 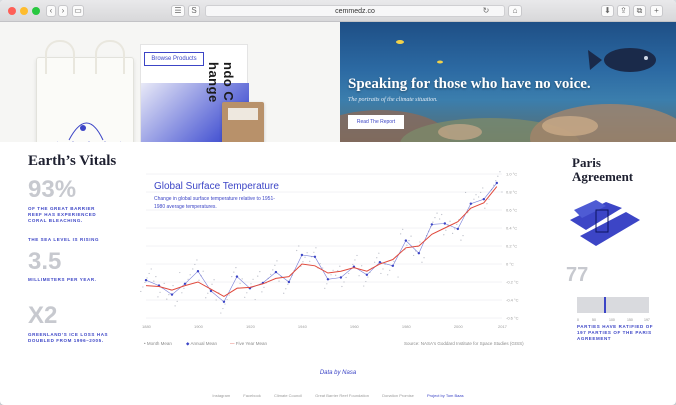 What do you see at coordinates (398, 395) in the screenshot?
I see `footer-link-donation: Donation Promise` at bounding box center [398, 395].